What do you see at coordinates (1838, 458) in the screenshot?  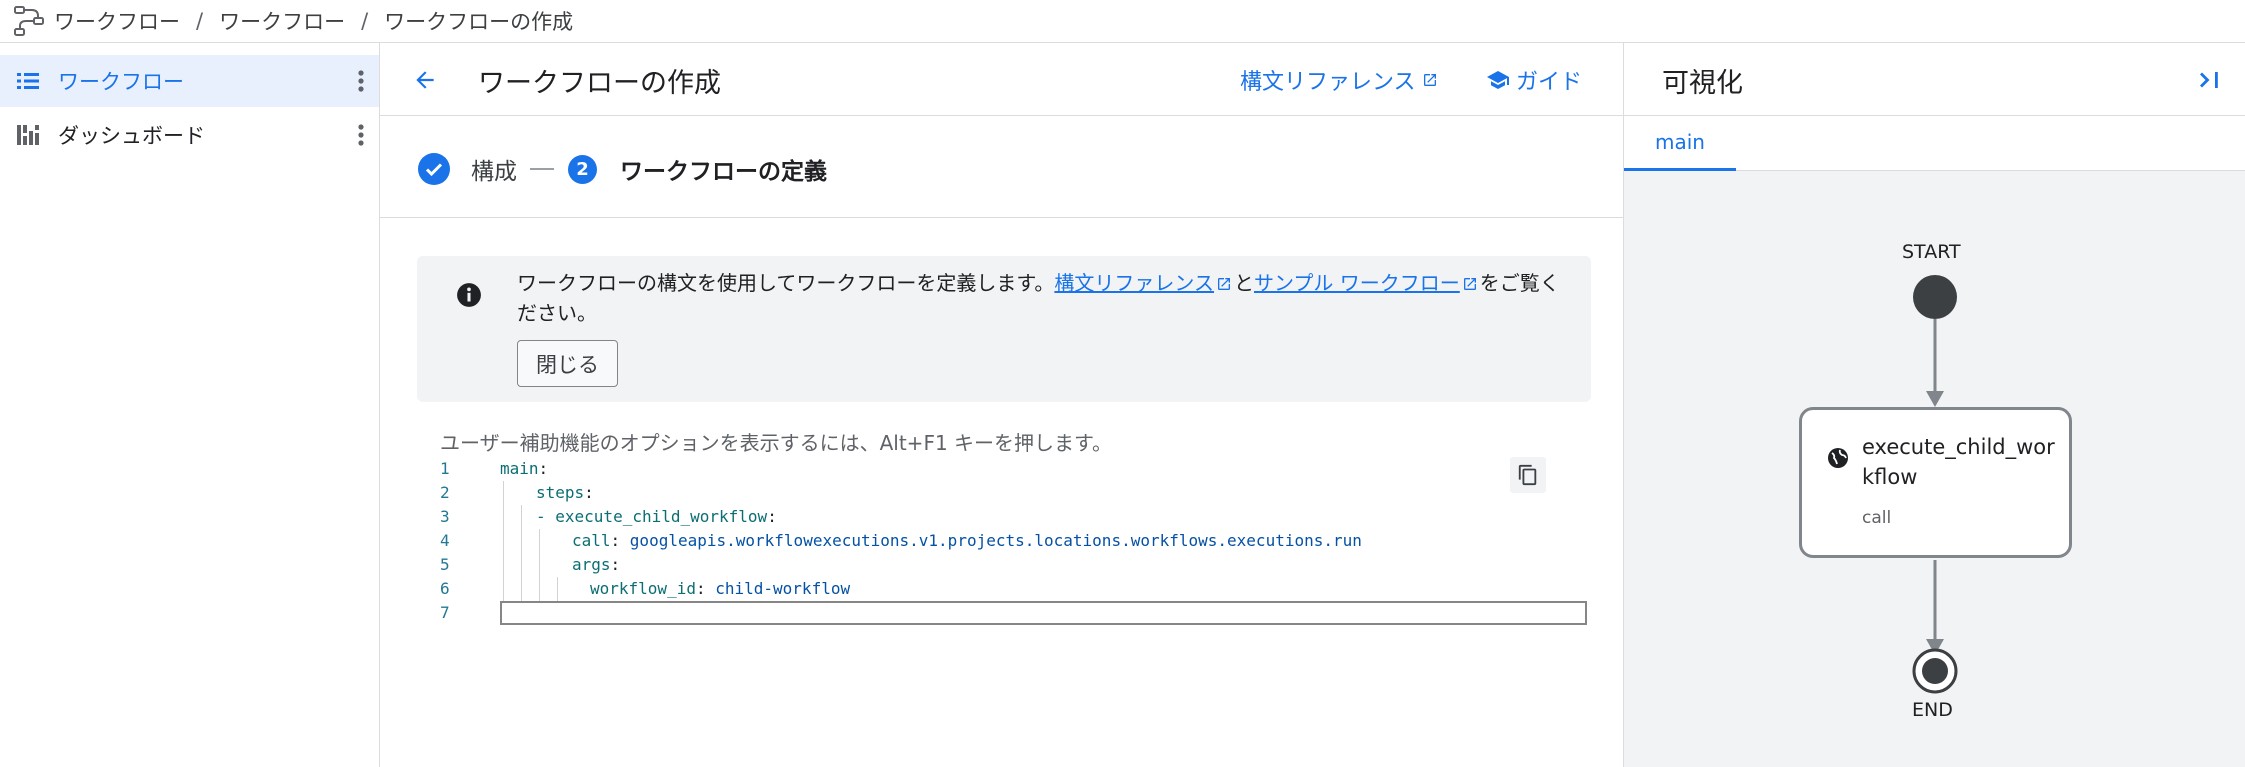 I see `globe-icon` at bounding box center [1838, 458].